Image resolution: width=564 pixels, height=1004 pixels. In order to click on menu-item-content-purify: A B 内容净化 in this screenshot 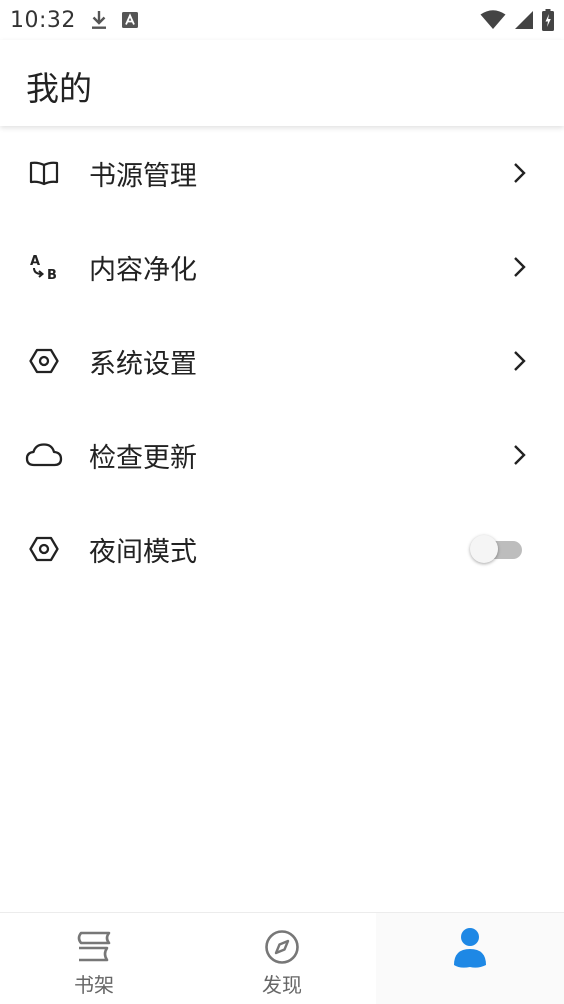, I will do `click(282, 267)`.